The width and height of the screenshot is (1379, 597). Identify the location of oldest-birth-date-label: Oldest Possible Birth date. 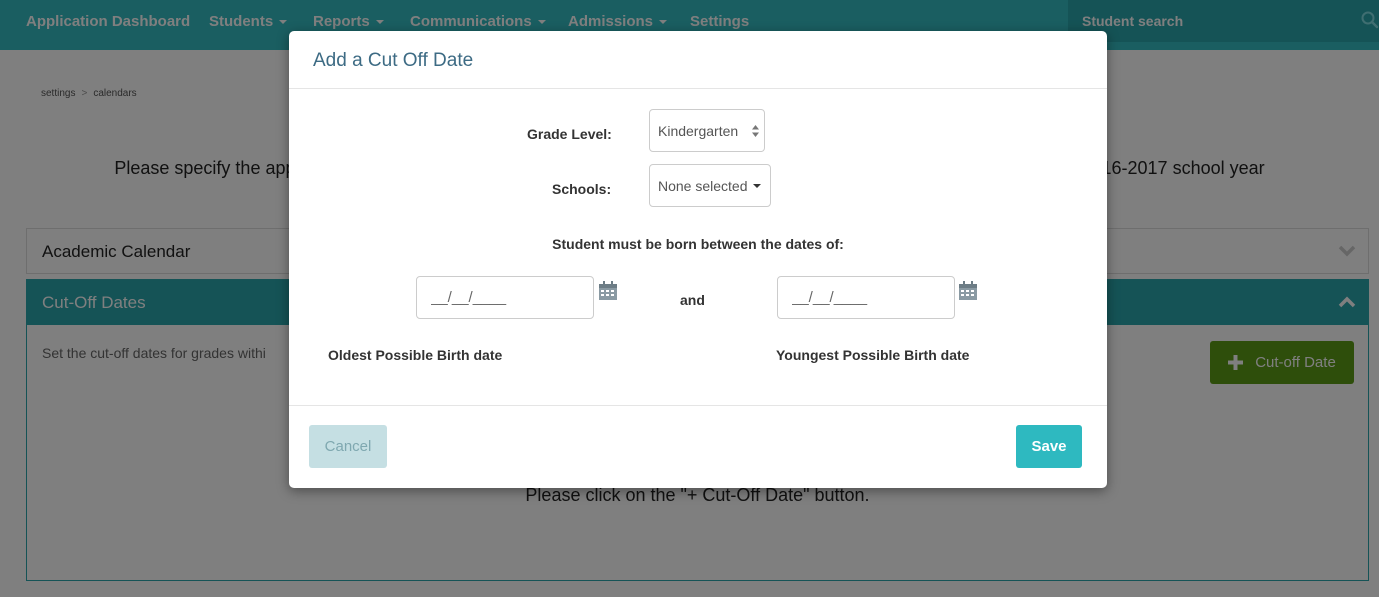
(415, 355).